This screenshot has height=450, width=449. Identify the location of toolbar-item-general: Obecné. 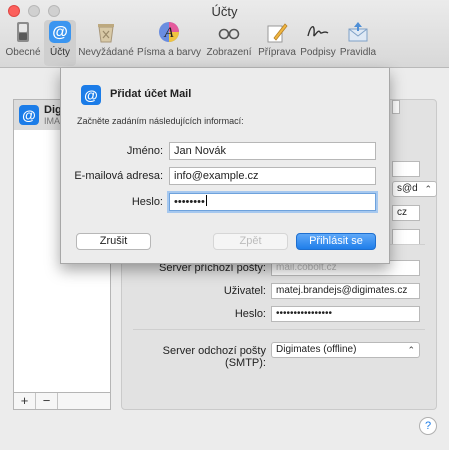
(23, 43).